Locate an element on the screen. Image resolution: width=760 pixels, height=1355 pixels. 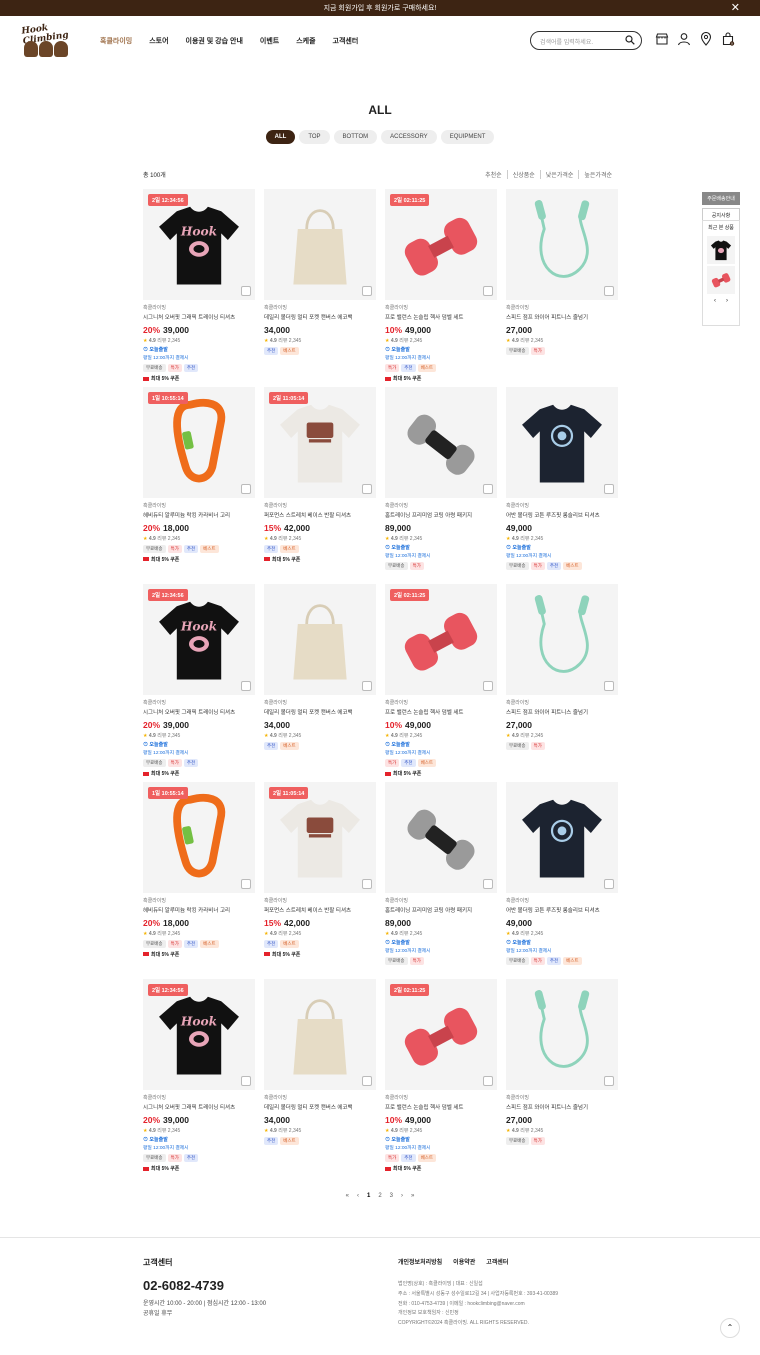
footer-privacy-link: 개인정보처리방침 is located at coordinates (420, 1261).